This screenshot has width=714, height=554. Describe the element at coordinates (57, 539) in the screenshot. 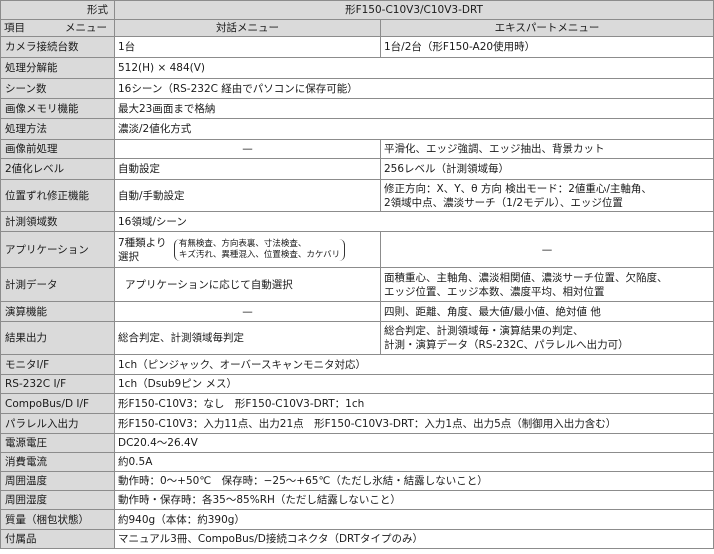

I see `row-label: 付属品` at that location.